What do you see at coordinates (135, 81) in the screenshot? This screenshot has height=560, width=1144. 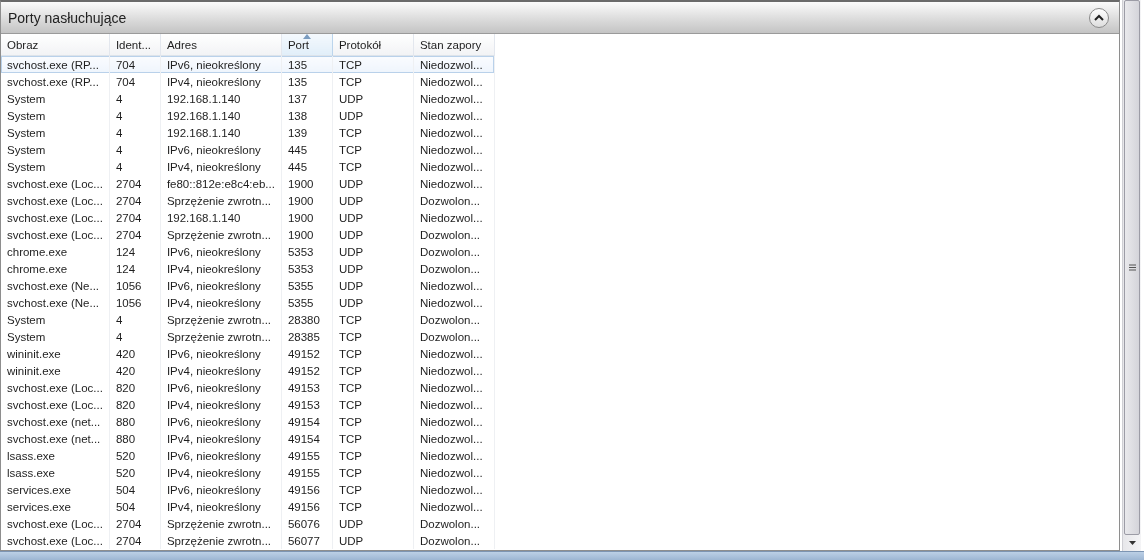 I see `table-cell: 704` at bounding box center [135, 81].